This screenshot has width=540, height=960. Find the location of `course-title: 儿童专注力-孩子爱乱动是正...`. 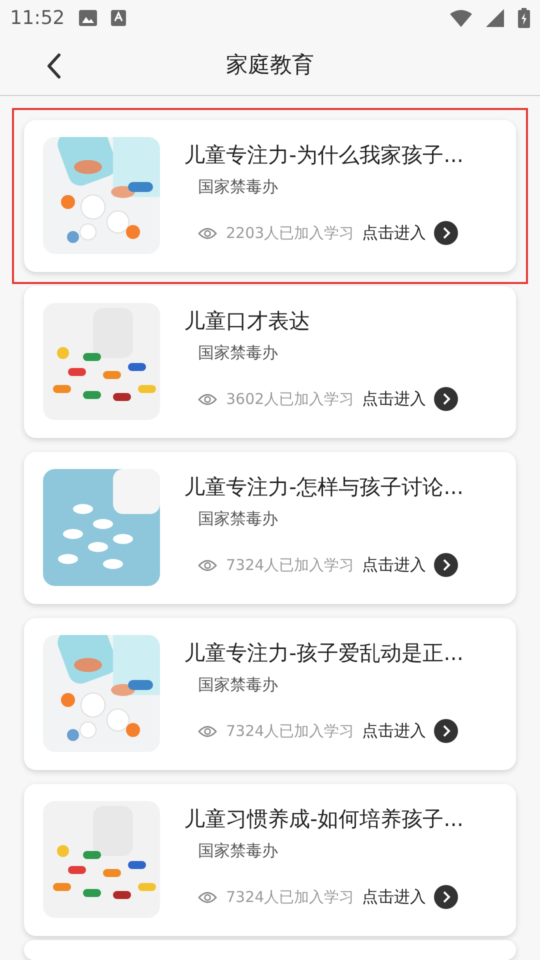

course-title: 儿童专注力-孩子爱乱动是正... is located at coordinates (324, 653).